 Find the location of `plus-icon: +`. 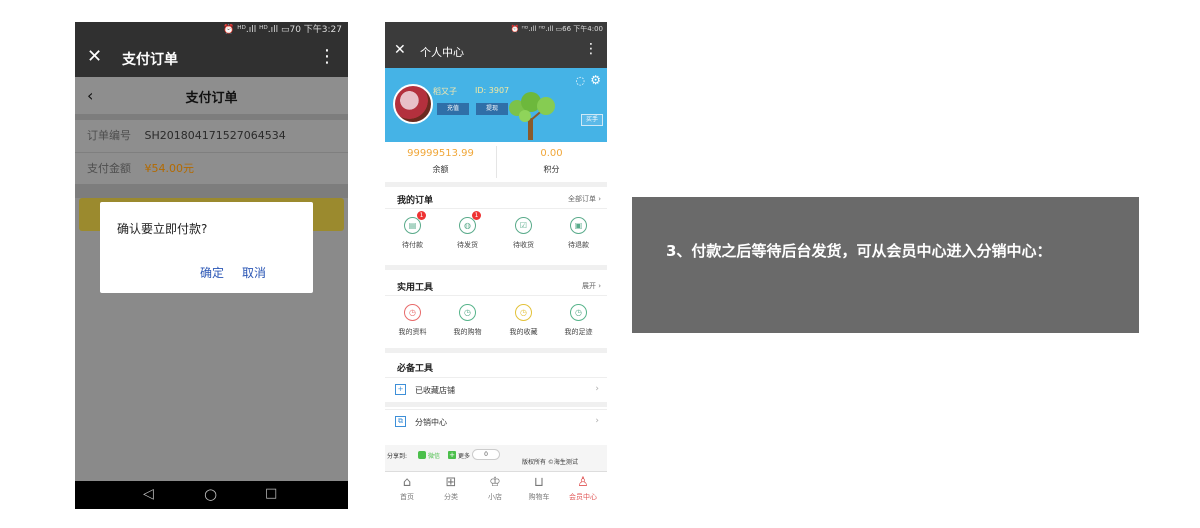

plus-icon: + is located at coordinates (452, 455).